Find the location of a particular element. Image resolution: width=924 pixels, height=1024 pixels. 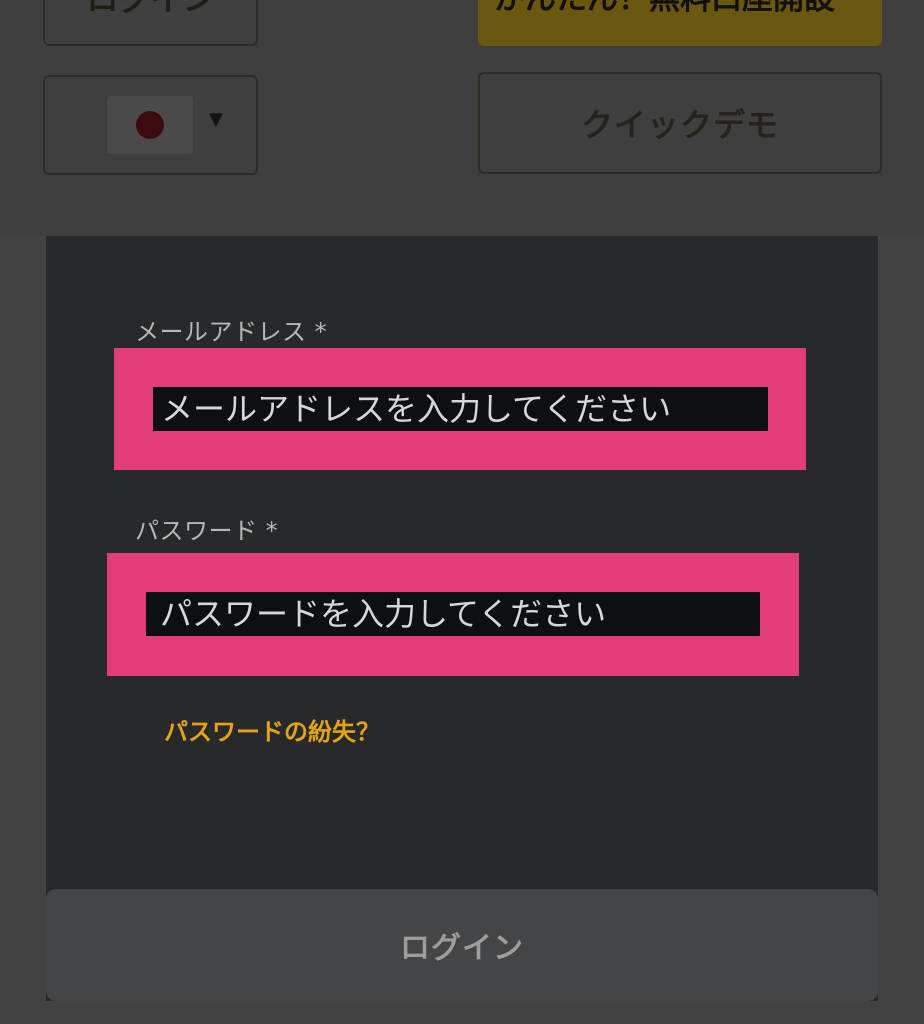

email-input is located at coordinates (460, 409).